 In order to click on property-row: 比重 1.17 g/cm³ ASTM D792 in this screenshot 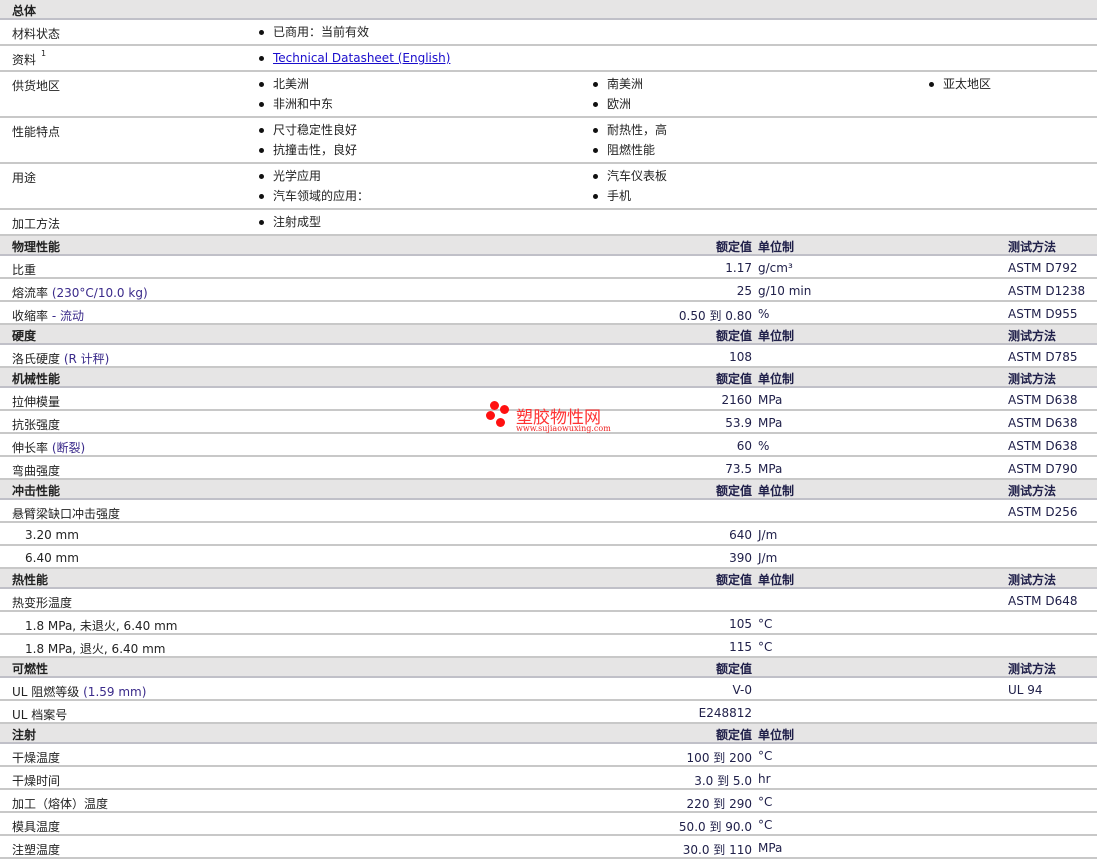, I will do `click(548, 267)`.